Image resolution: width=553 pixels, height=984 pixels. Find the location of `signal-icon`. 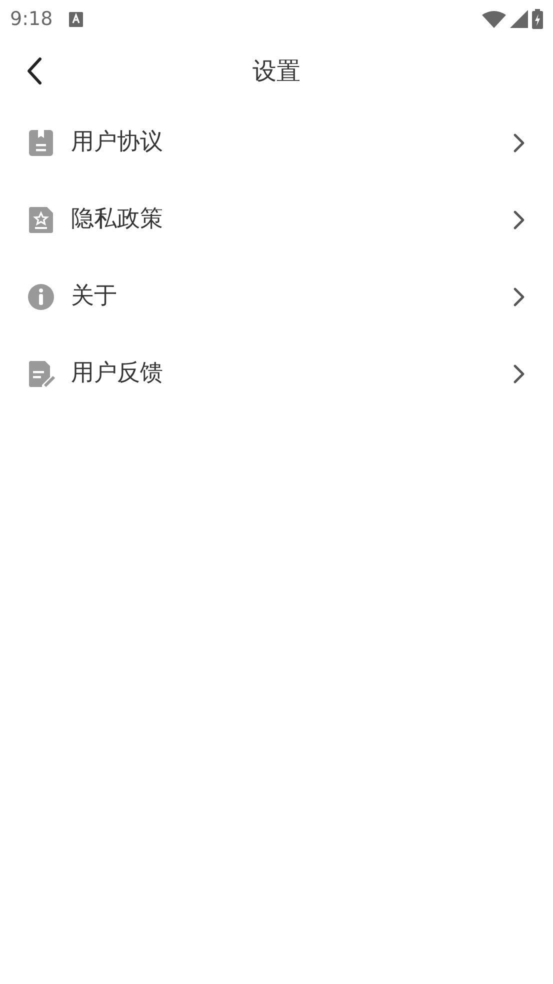

signal-icon is located at coordinates (519, 19).